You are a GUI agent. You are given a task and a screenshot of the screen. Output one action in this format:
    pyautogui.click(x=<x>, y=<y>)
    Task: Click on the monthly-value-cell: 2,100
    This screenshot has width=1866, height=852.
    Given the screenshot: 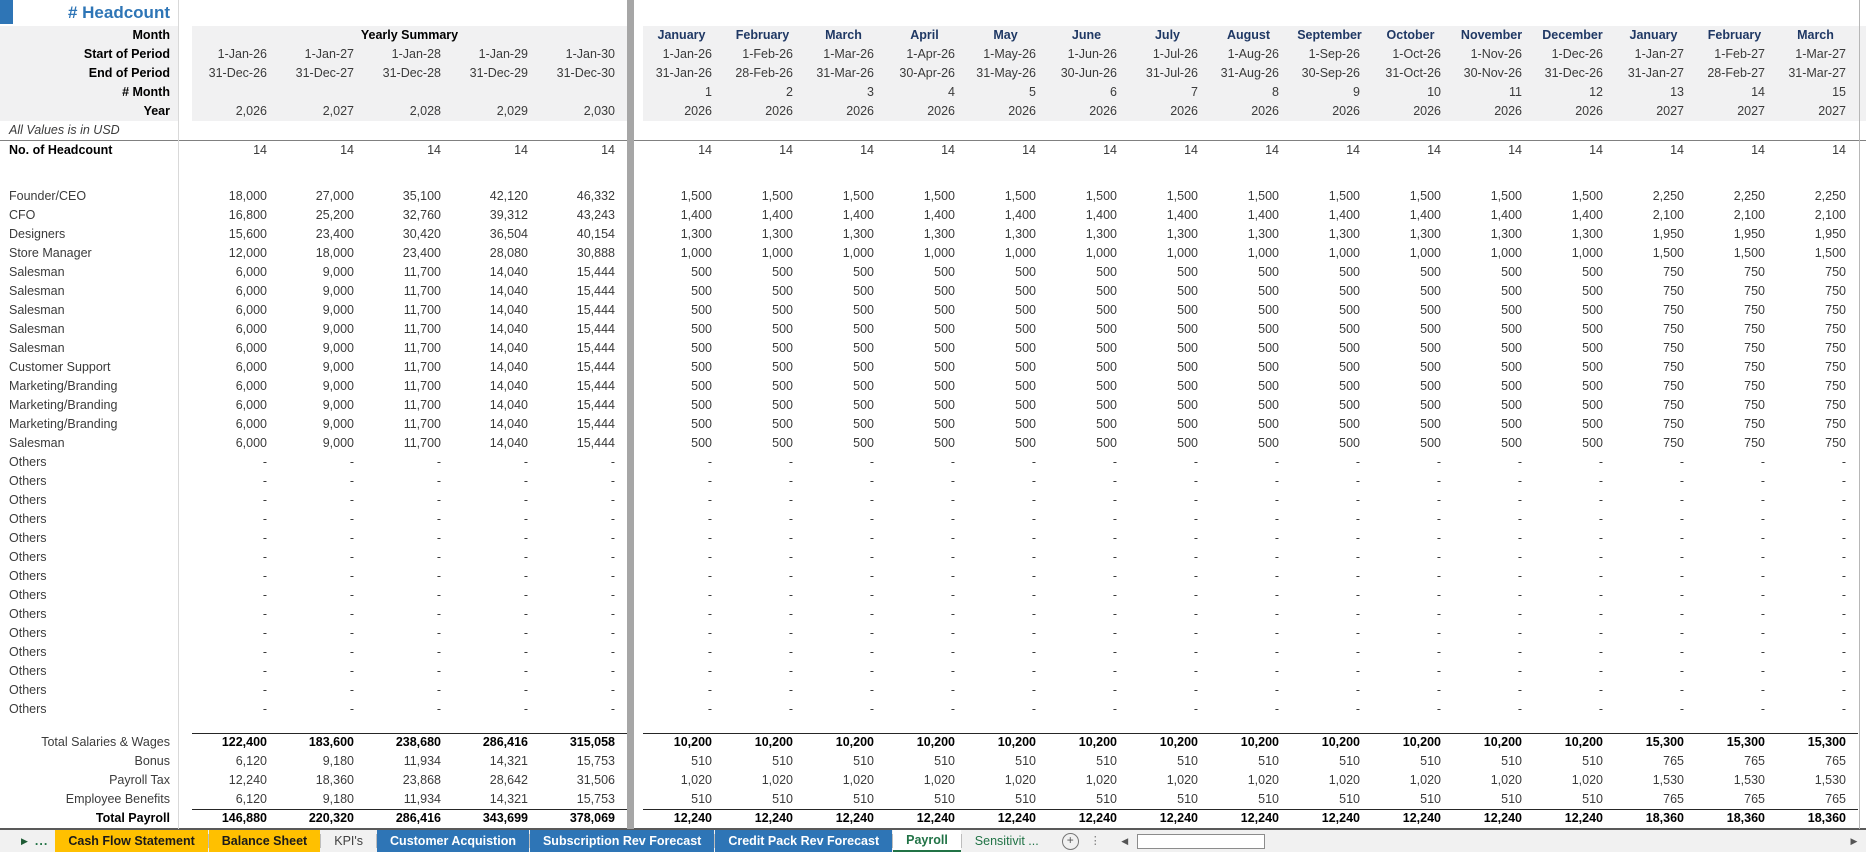 What is the action you would take?
    pyautogui.click(x=1736, y=215)
    